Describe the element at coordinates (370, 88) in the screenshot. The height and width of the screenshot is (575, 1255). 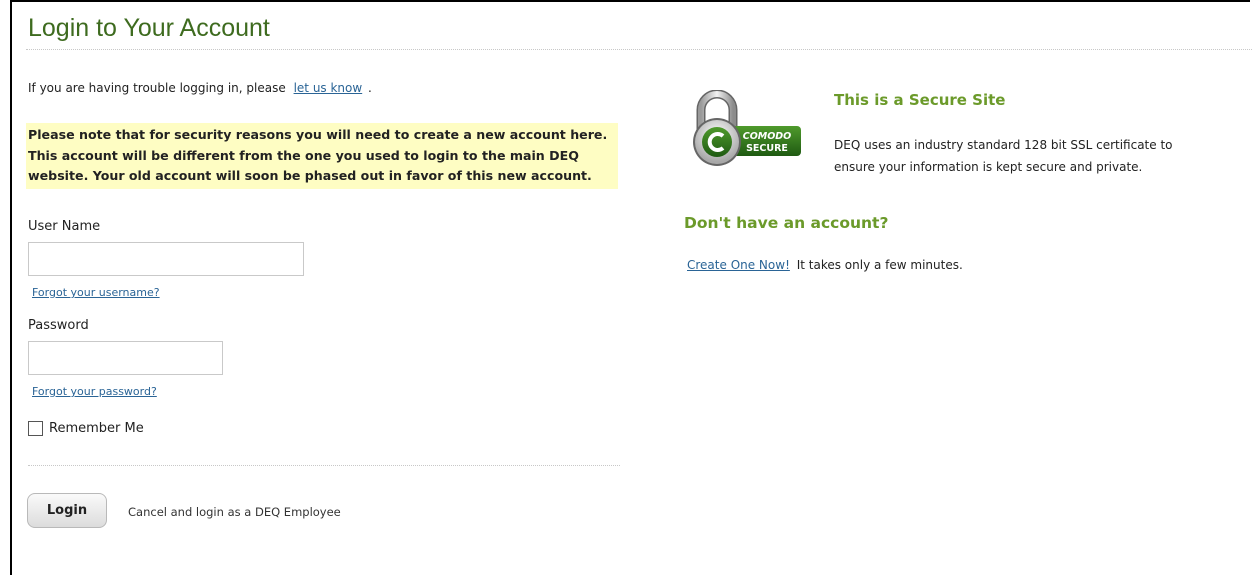
I see `help-suffix: .` at that location.